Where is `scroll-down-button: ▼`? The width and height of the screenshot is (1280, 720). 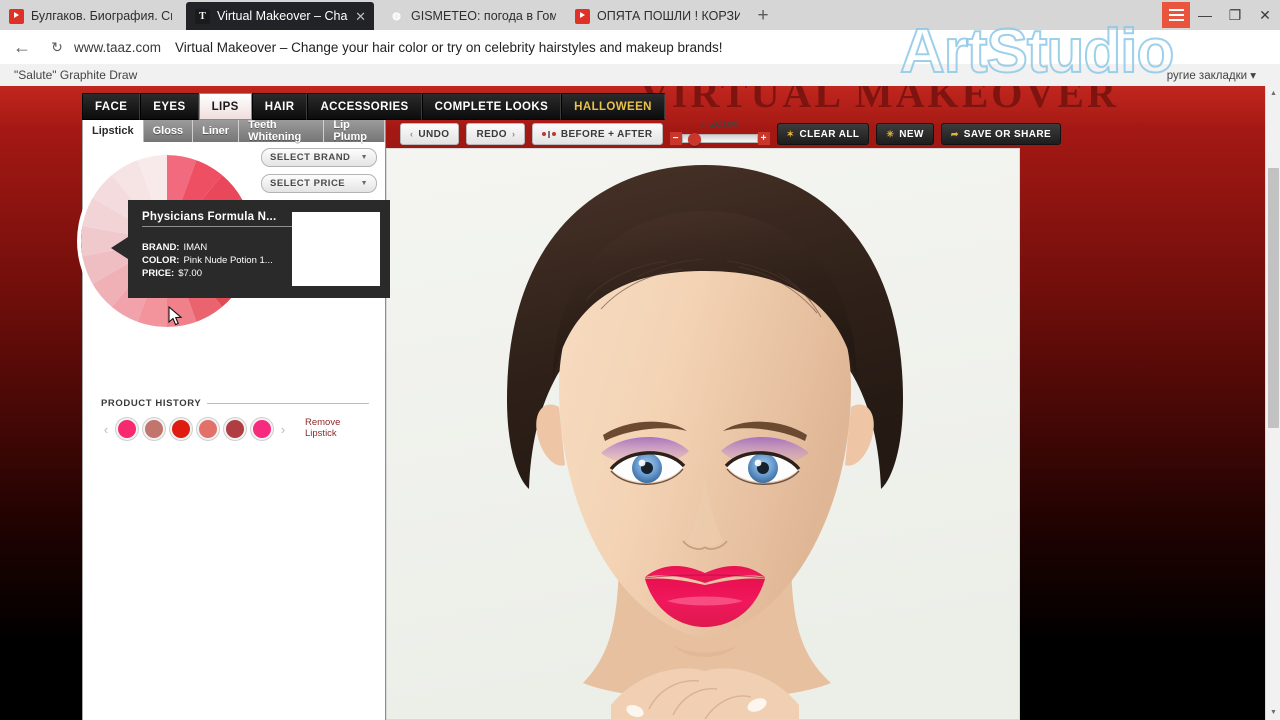
scroll-down-button: ▼ is located at coordinates (1273, 712).